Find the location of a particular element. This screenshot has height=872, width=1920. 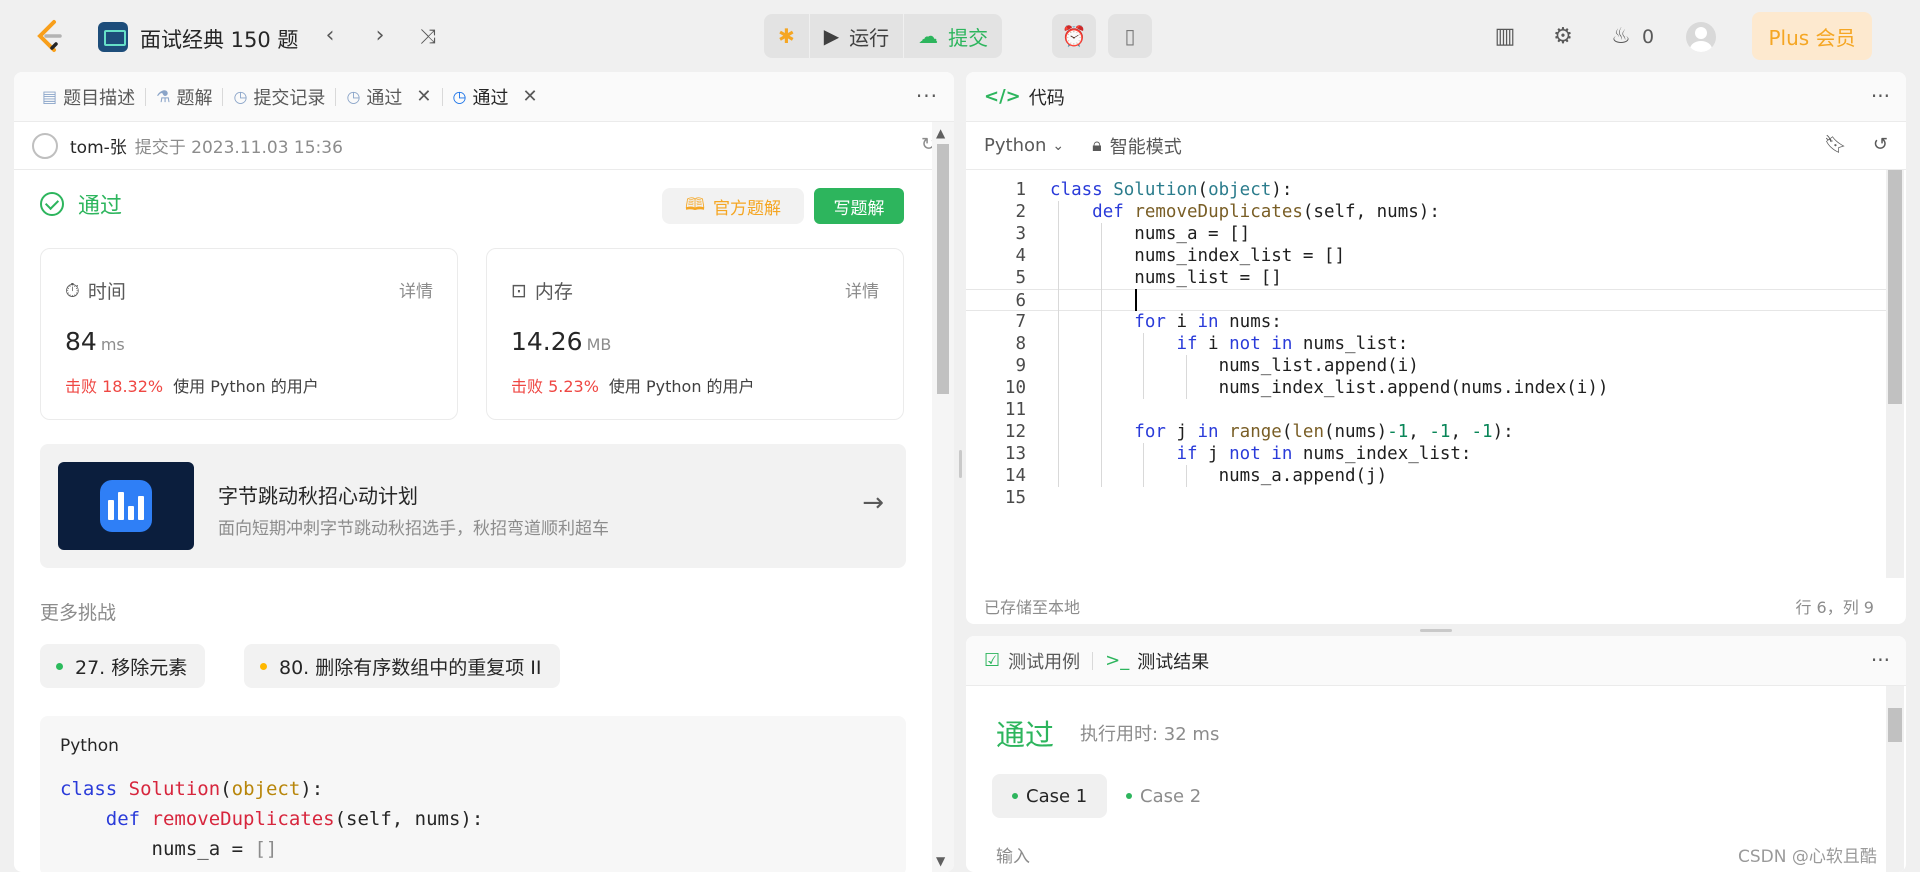

code-line: 3 nums_a = [] is located at coordinates (1426, 234).